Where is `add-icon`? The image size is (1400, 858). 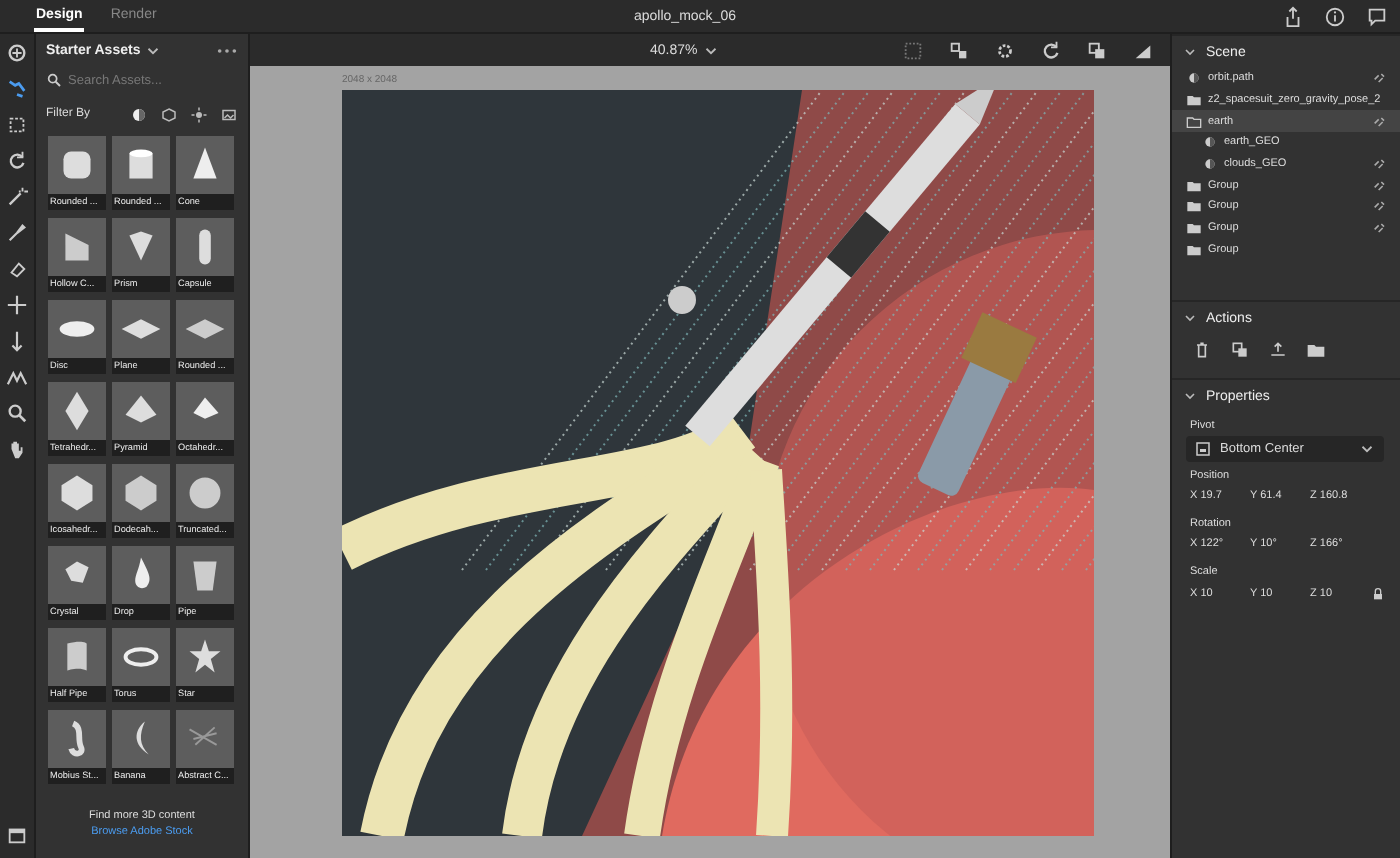
add-icon is located at coordinates (17, 53).